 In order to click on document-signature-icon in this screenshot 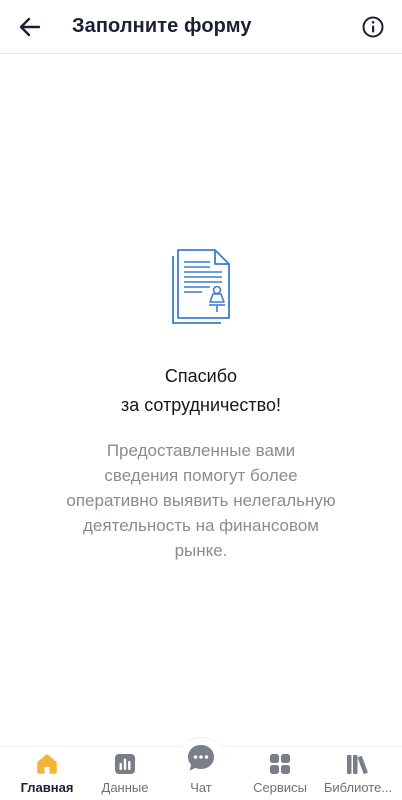, I will do `click(201, 286)`.